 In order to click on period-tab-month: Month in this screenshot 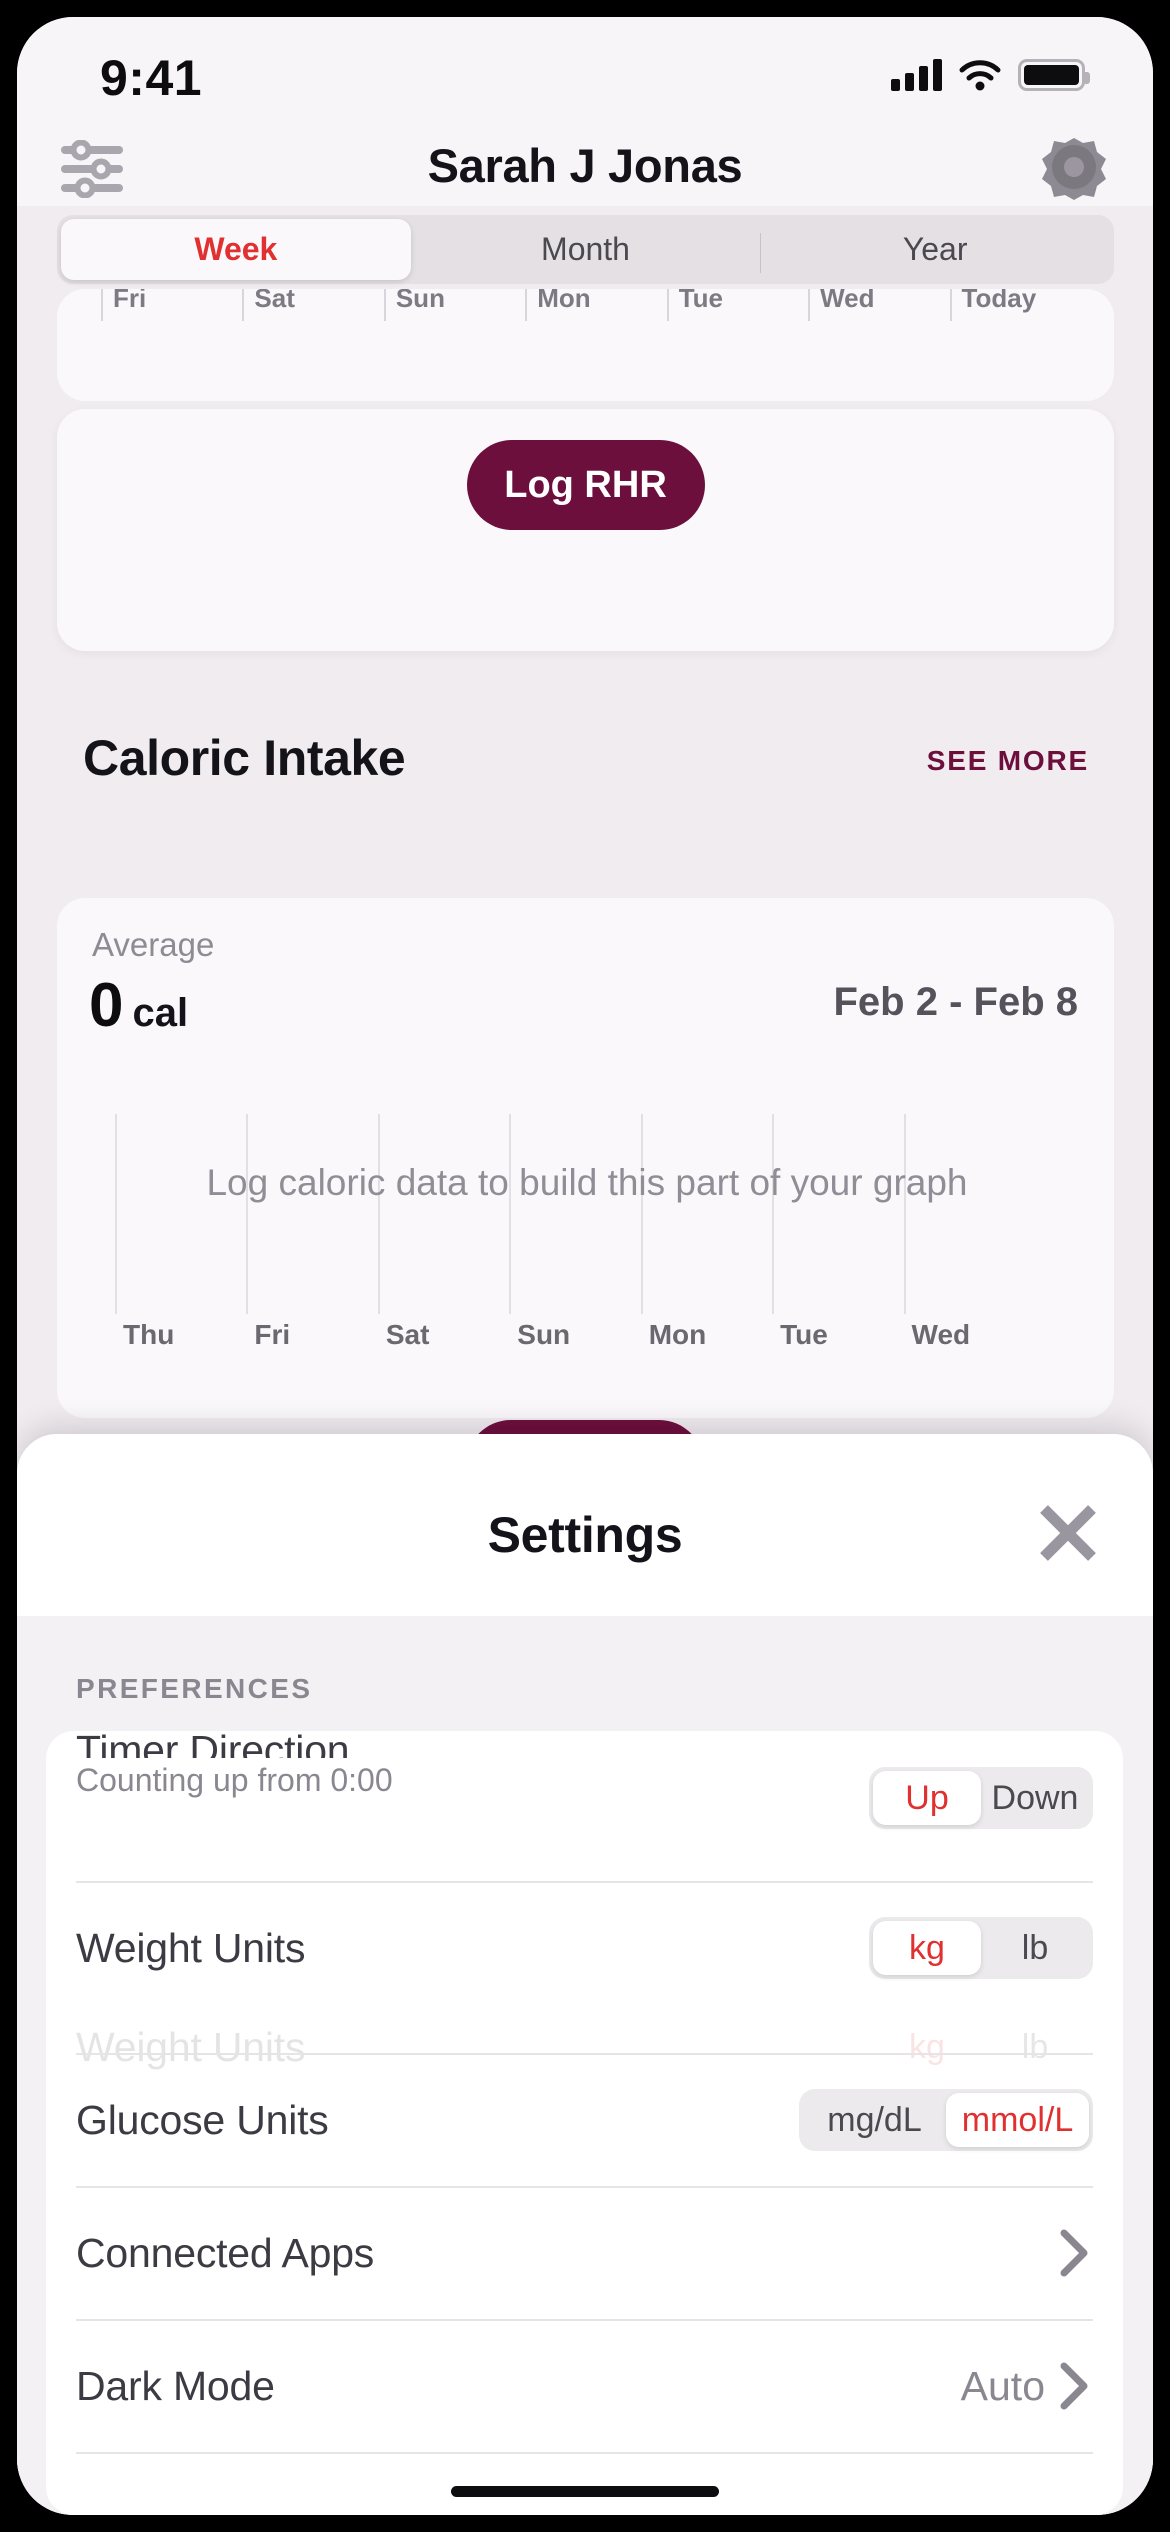, I will do `click(586, 249)`.